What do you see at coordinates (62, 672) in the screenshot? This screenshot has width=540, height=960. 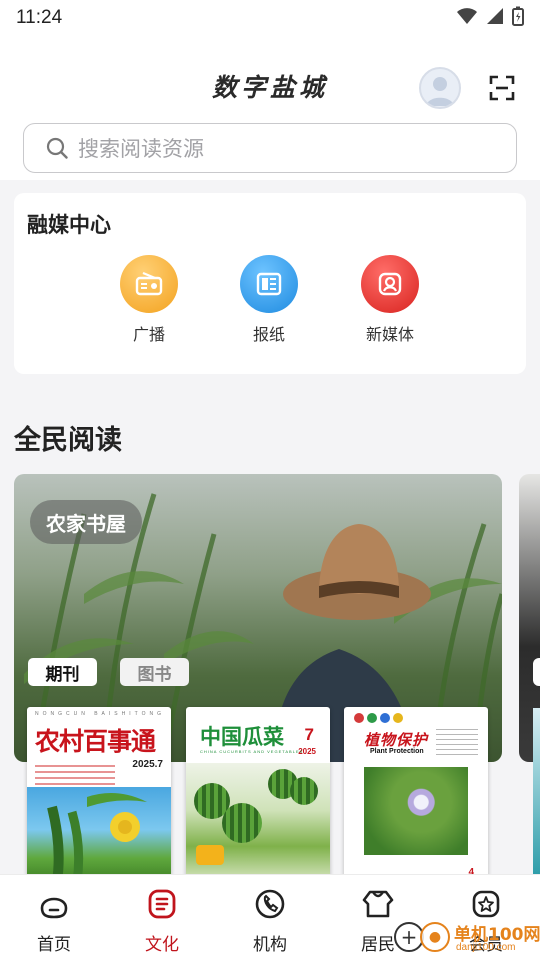 I see `tab-periodicals: 期刊` at bounding box center [62, 672].